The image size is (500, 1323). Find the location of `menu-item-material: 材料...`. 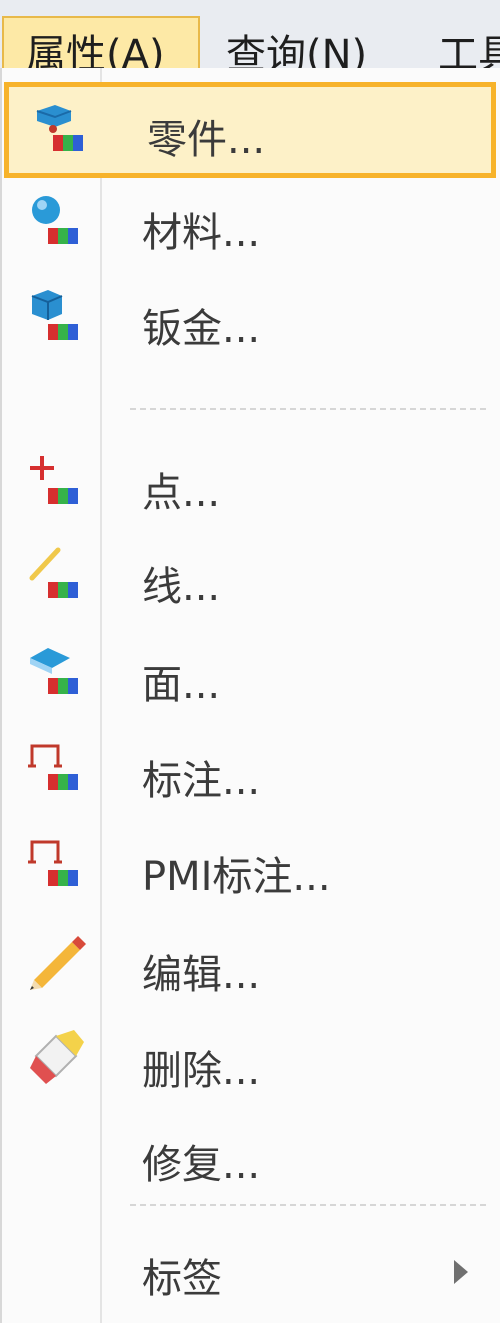

menu-item-material: 材料... is located at coordinates (250, 226).